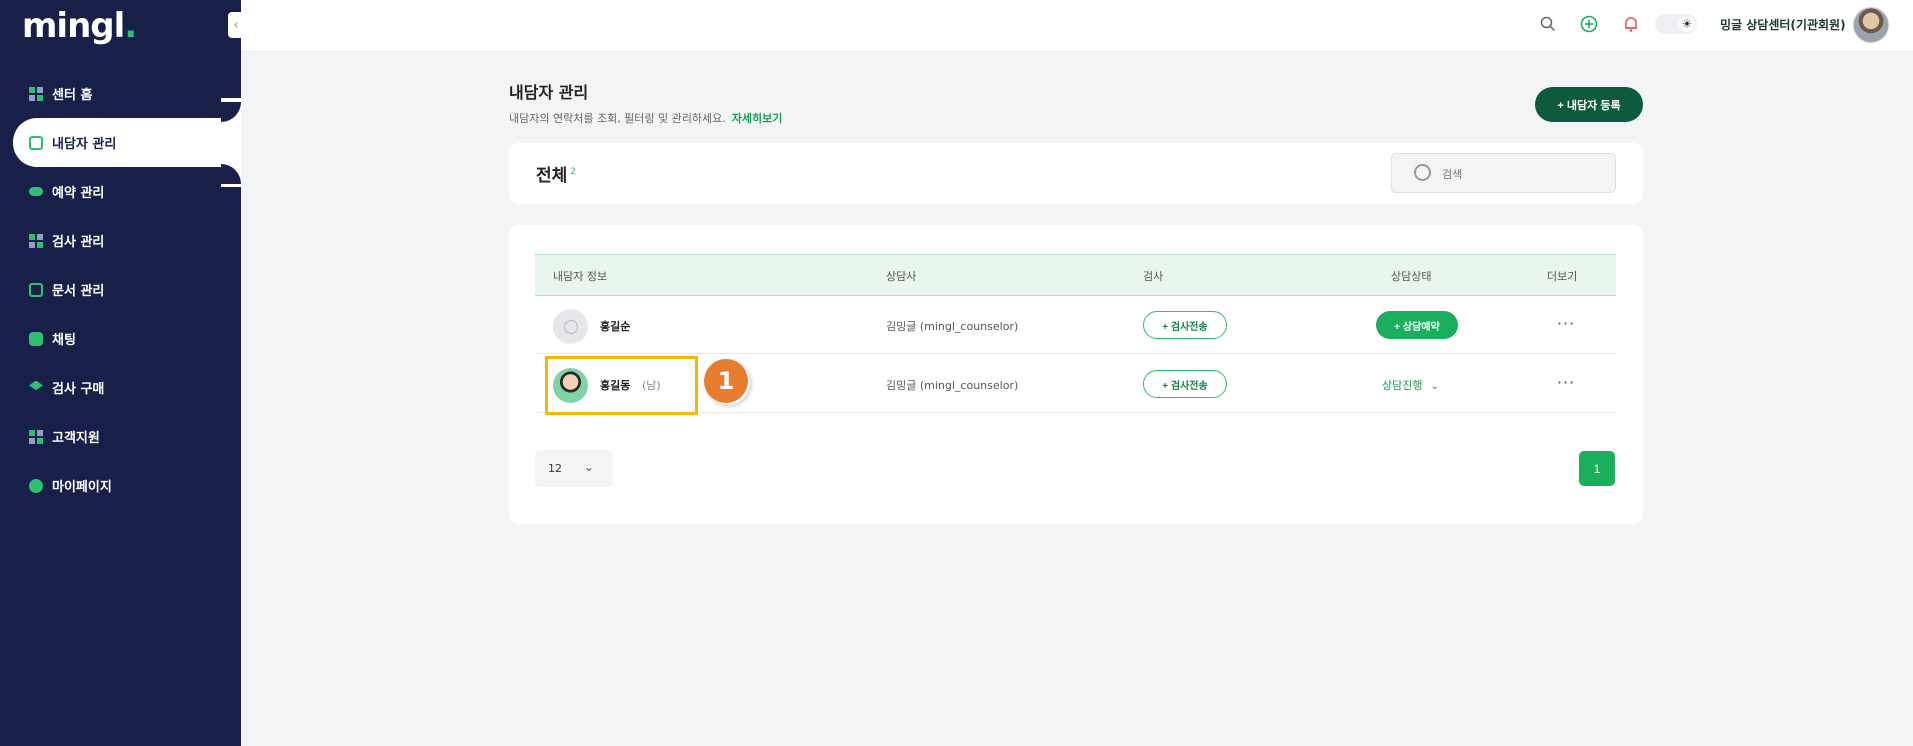  What do you see at coordinates (64, 340) in the screenshot?
I see `sidebar-item-label: 채팅` at bounding box center [64, 340].